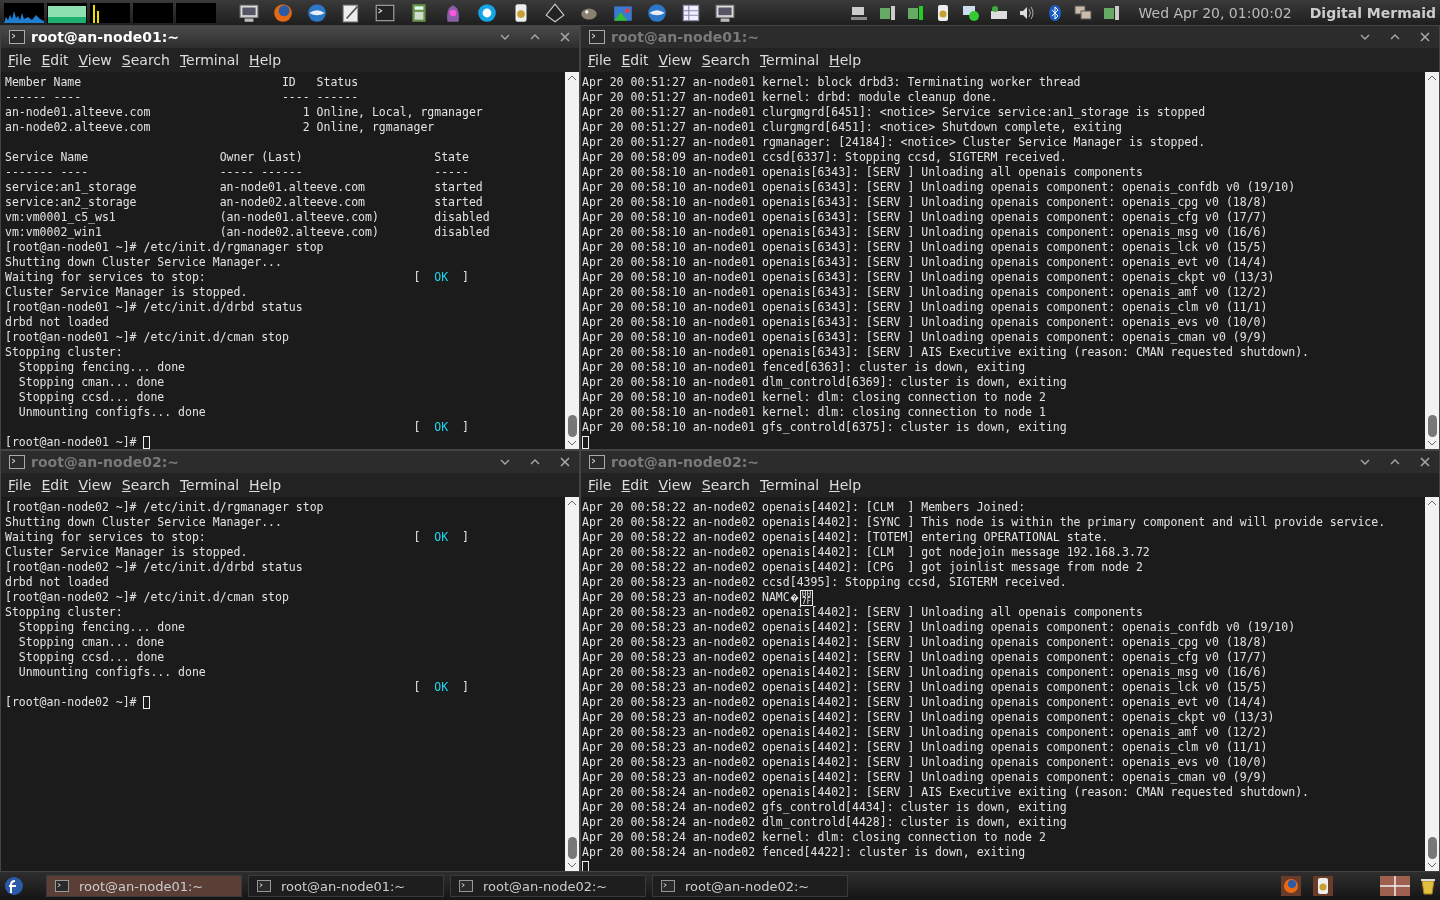 The width and height of the screenshot is (1440, 900). I want to click on terminal-line: Apr 20 00:58:23 an-node02 openais[4402]: [SERV ] Unloading openais component: openais_confdb v0 (19/10), so click(939, 627).